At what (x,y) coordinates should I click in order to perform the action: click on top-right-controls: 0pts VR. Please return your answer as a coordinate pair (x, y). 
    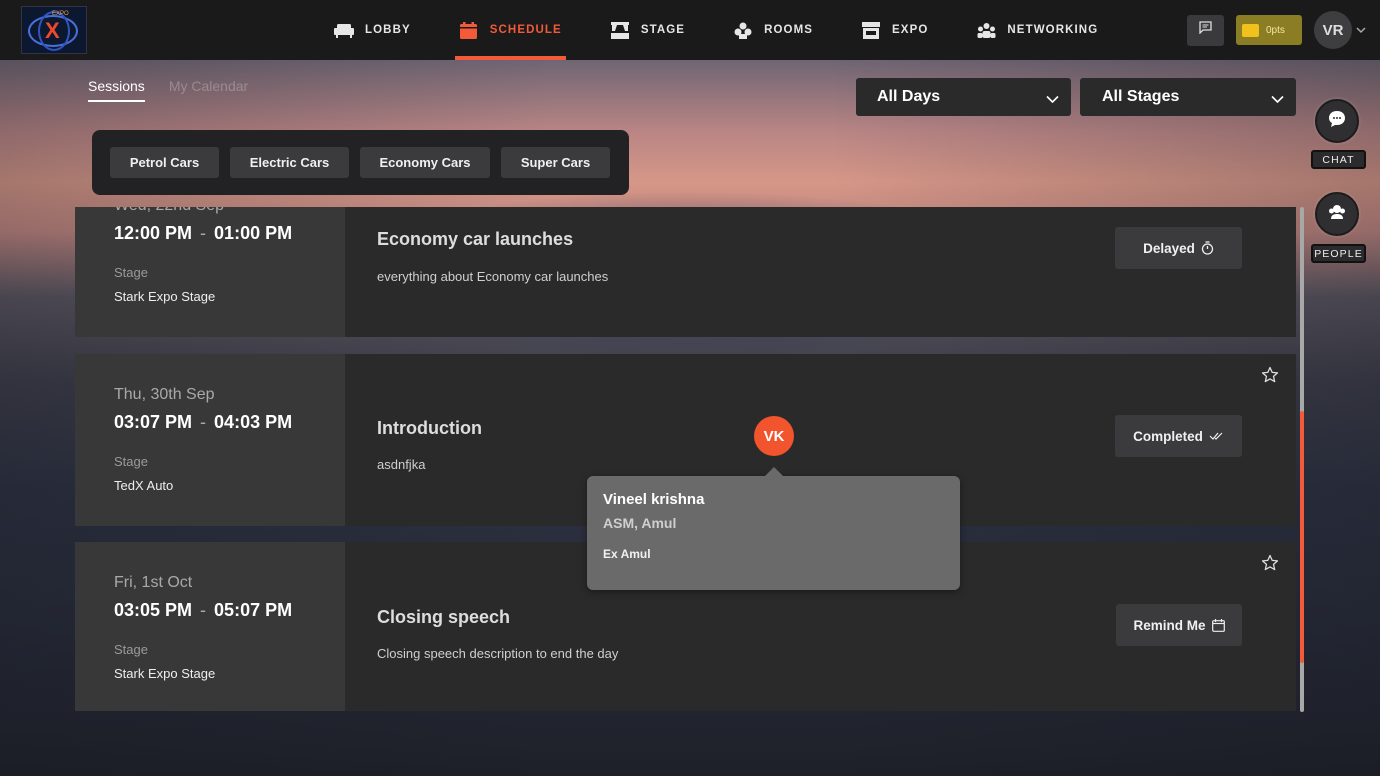
    Looking at the image, I should click on (1276, 30).